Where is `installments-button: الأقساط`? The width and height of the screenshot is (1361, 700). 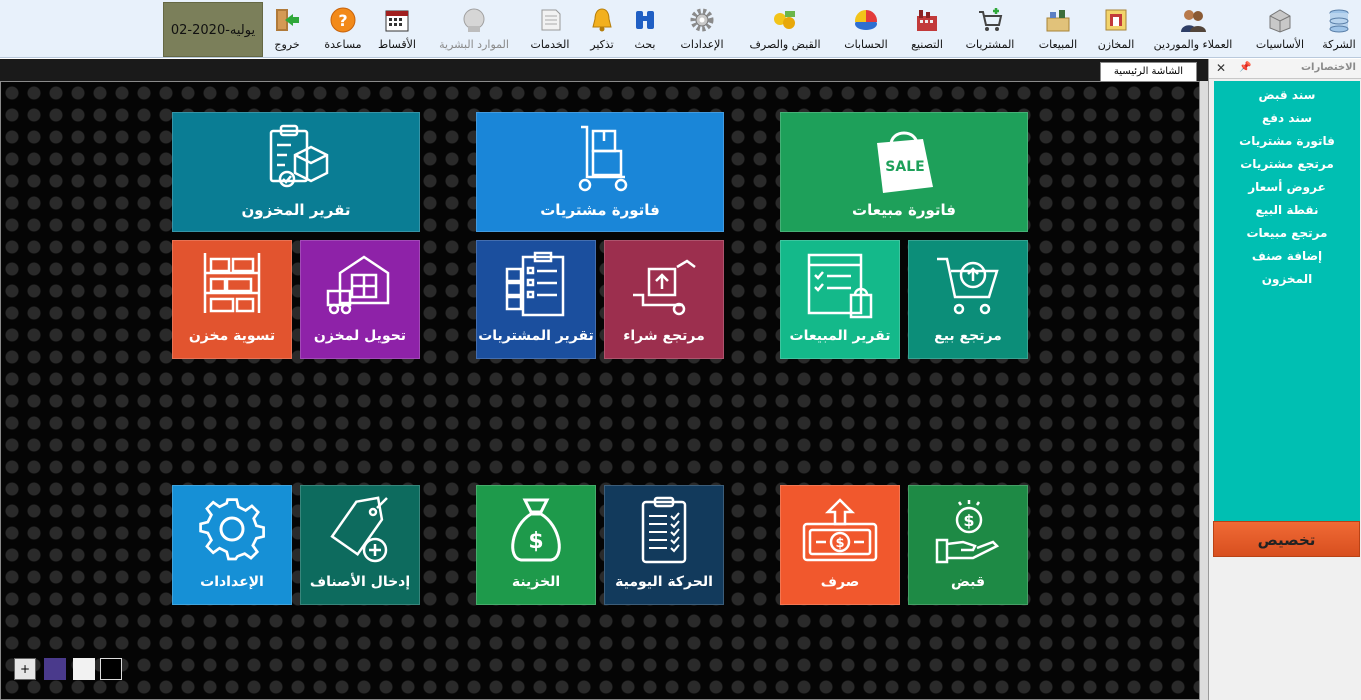 installments-button: الأقساط is located at coordinates (397, 29).